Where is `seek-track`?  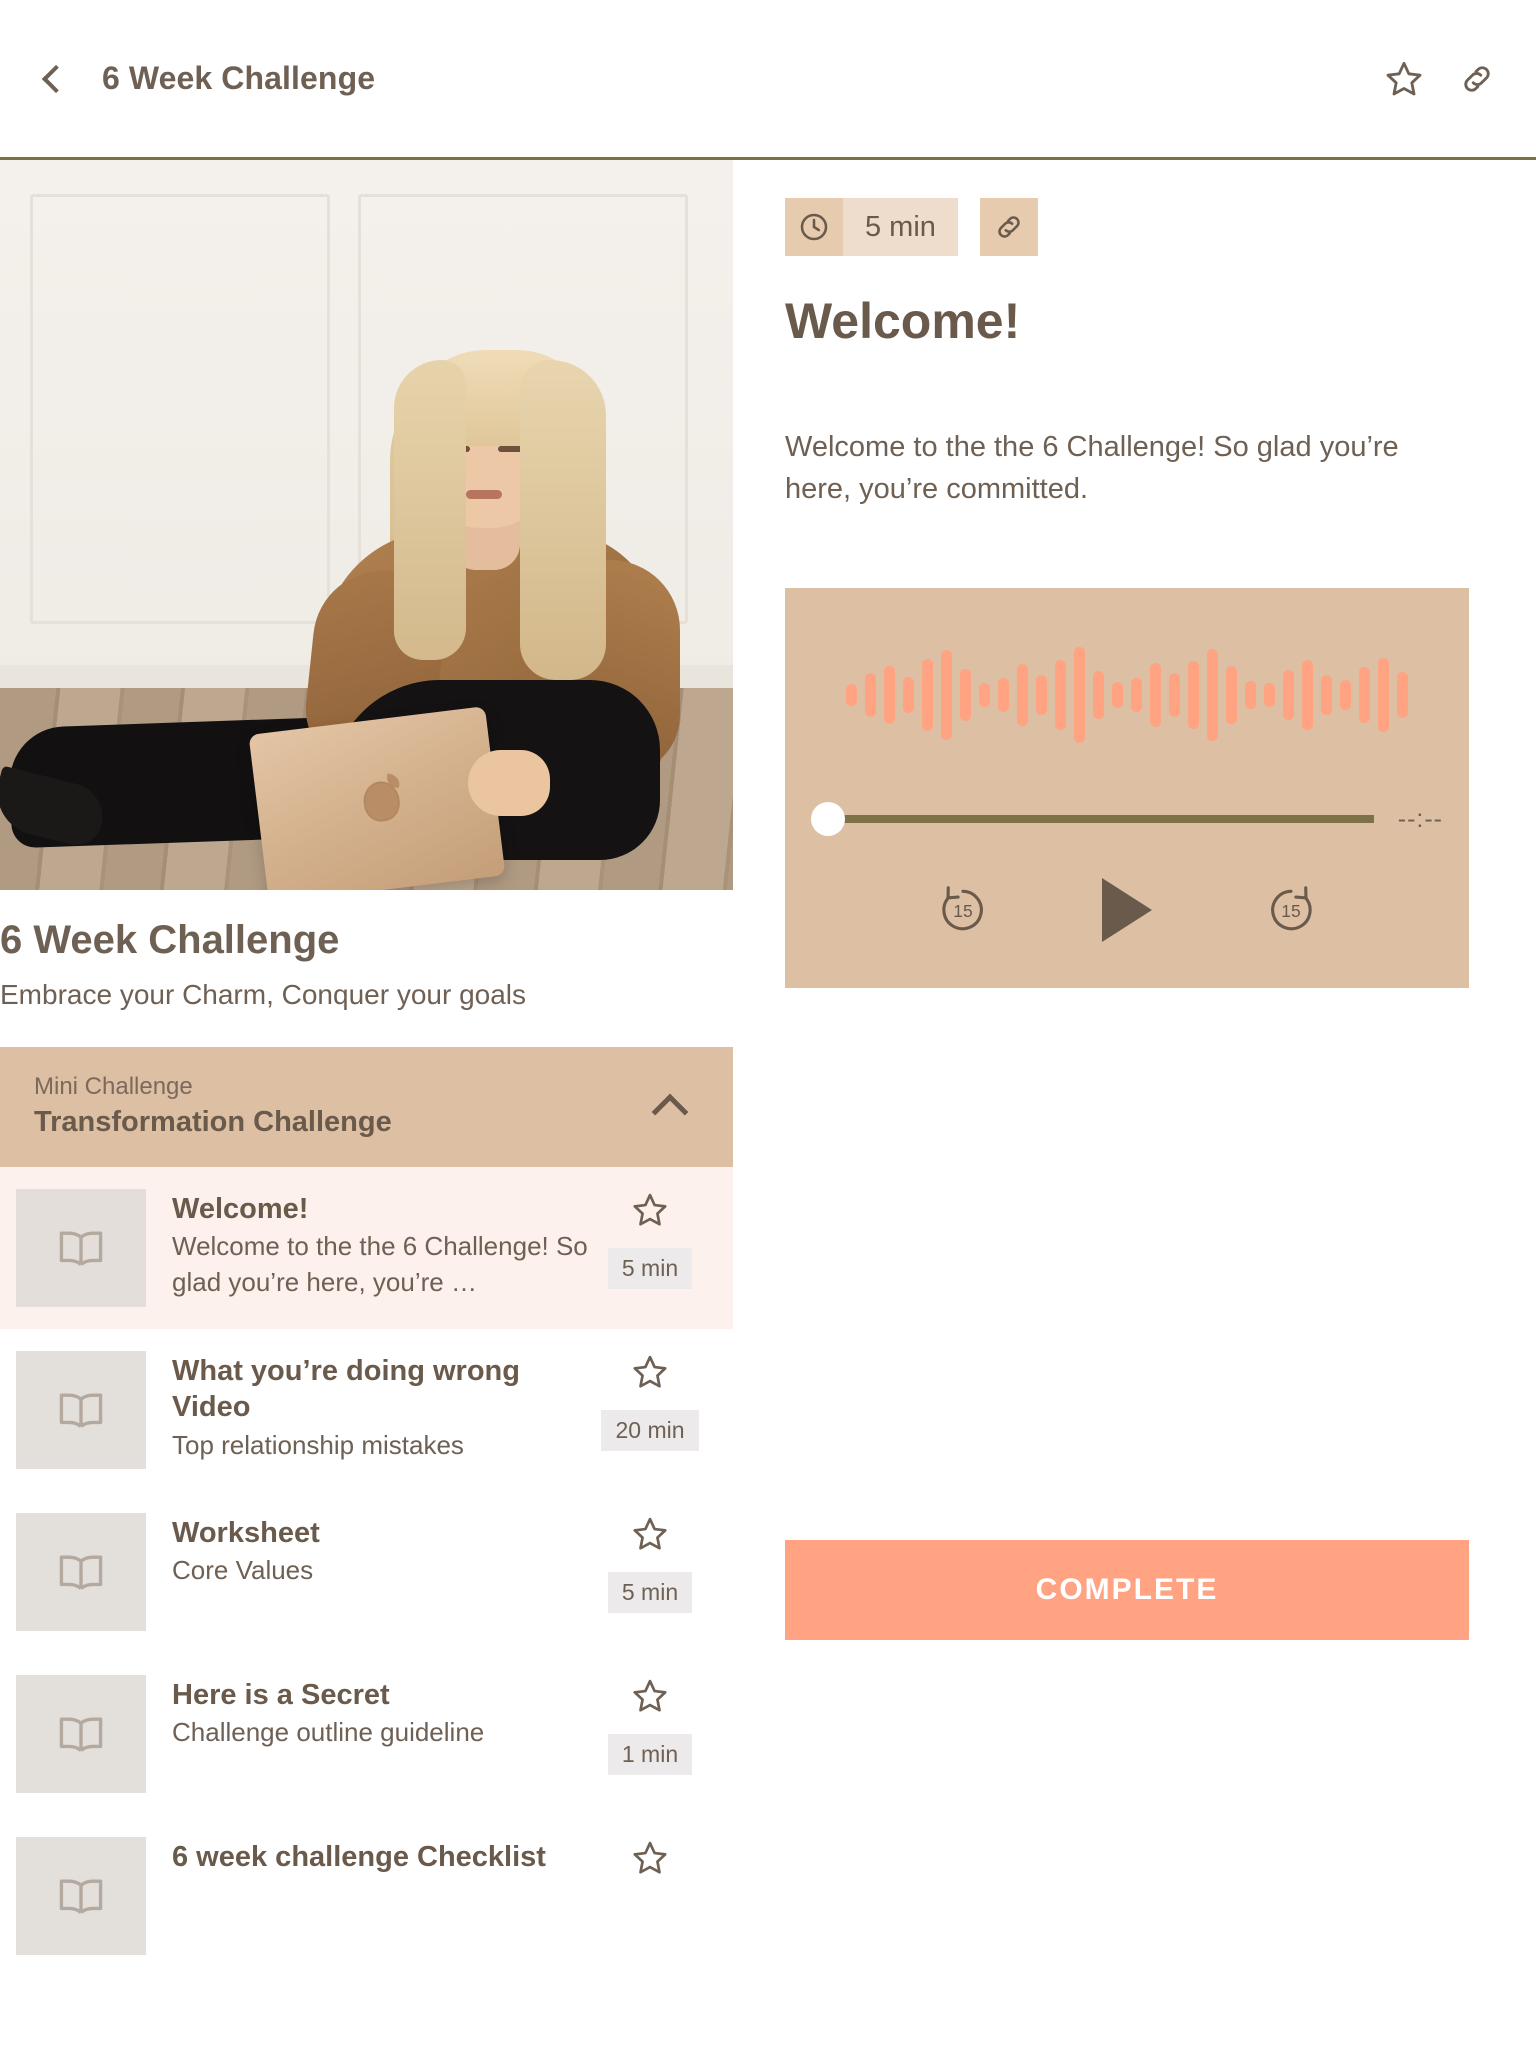 seek-track is located at coordinates (1106, 819).